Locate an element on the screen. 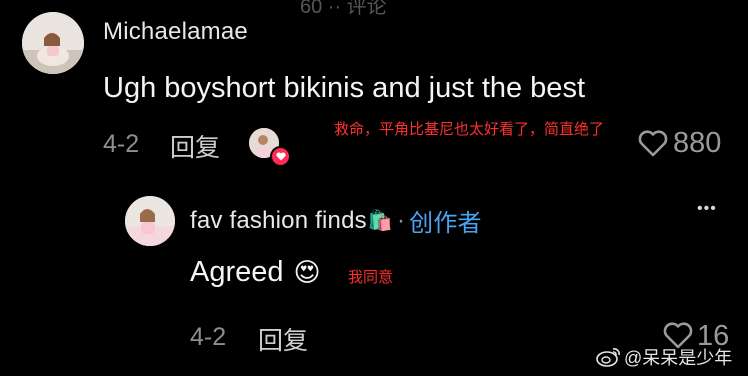  comment-username: Michaelamae is located at coordinates (175, 32).